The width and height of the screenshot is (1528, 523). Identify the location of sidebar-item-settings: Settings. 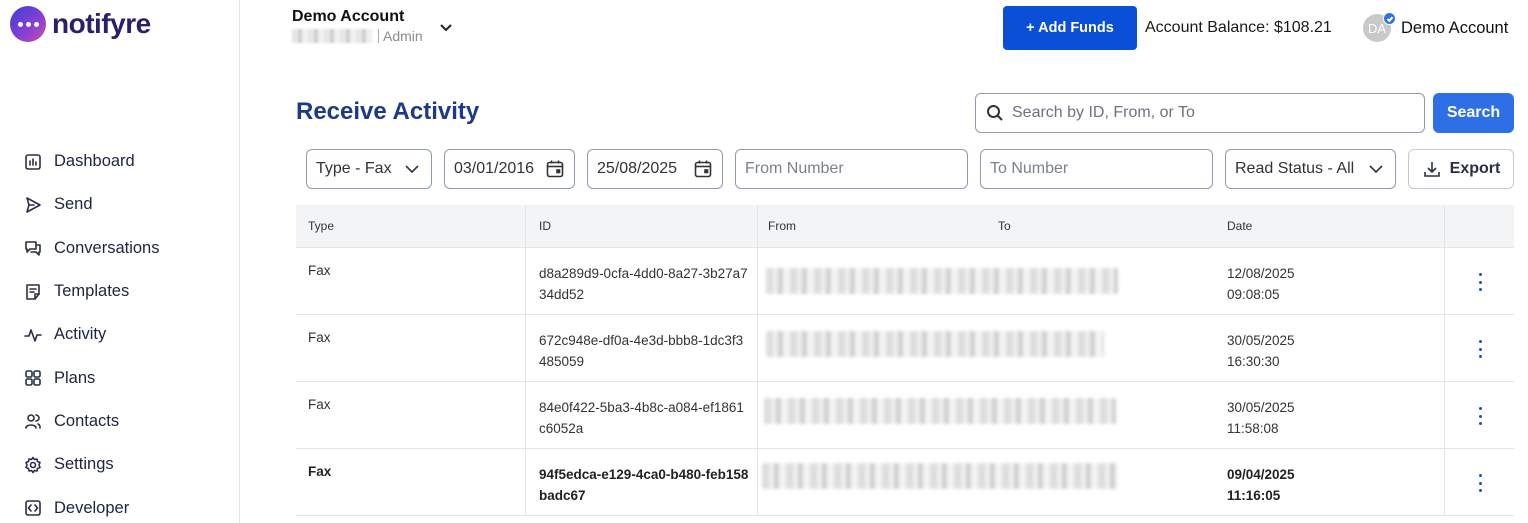
(91, 464).